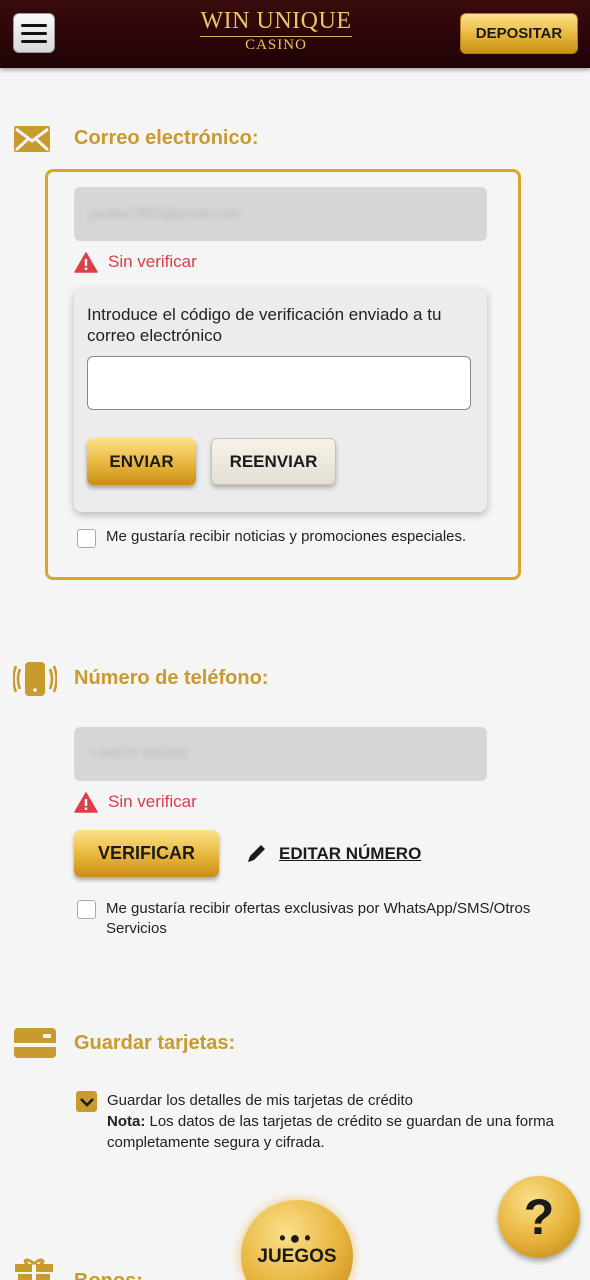  I want to click on help-button: ?, so click(539, 1217).